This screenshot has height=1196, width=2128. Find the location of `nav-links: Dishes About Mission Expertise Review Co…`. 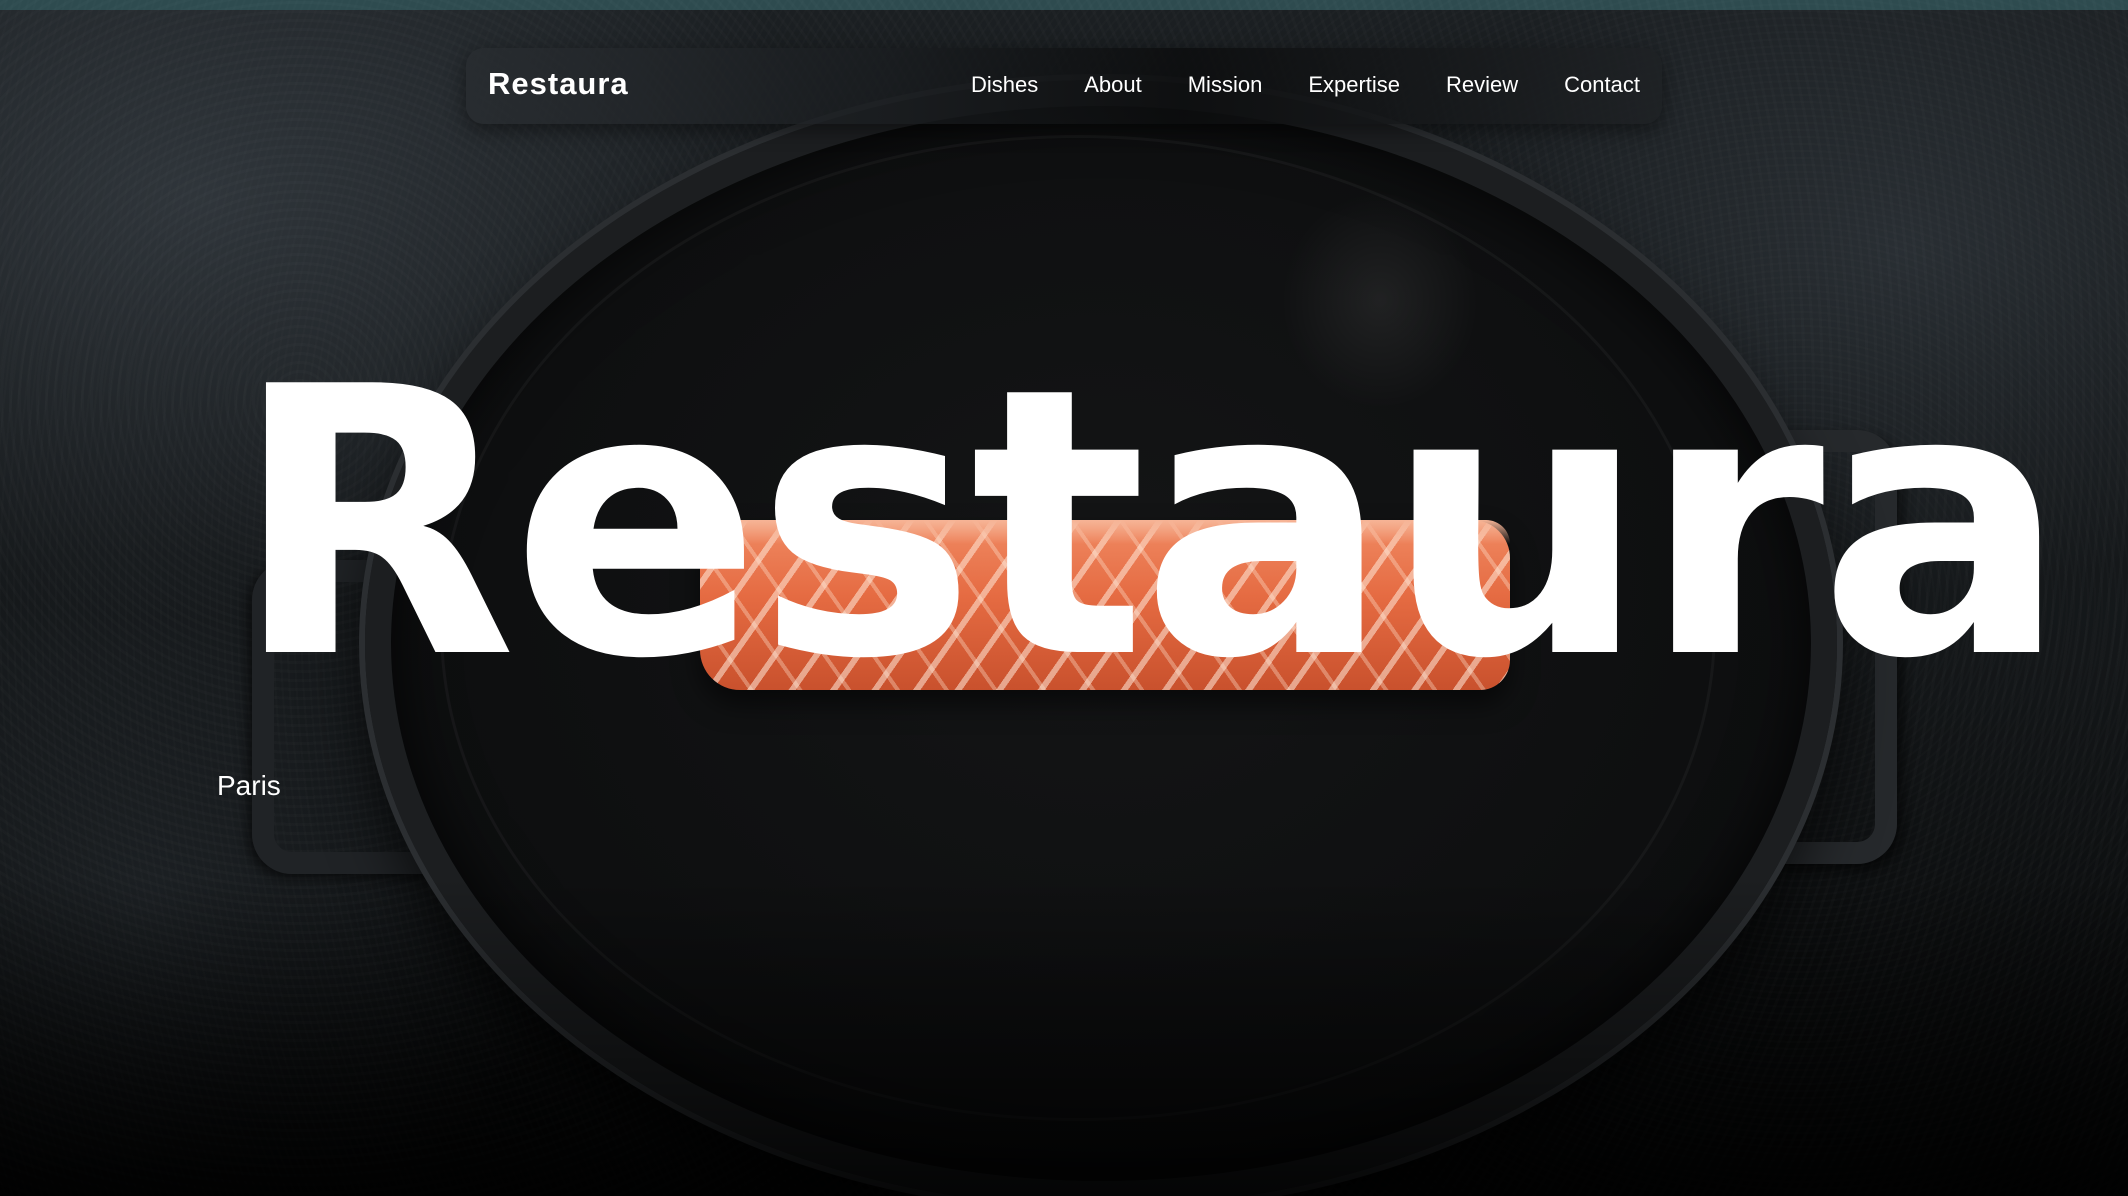

nav-links: Dishes About Mission Expertise Review Co… is located at coordinates (1282, 85).